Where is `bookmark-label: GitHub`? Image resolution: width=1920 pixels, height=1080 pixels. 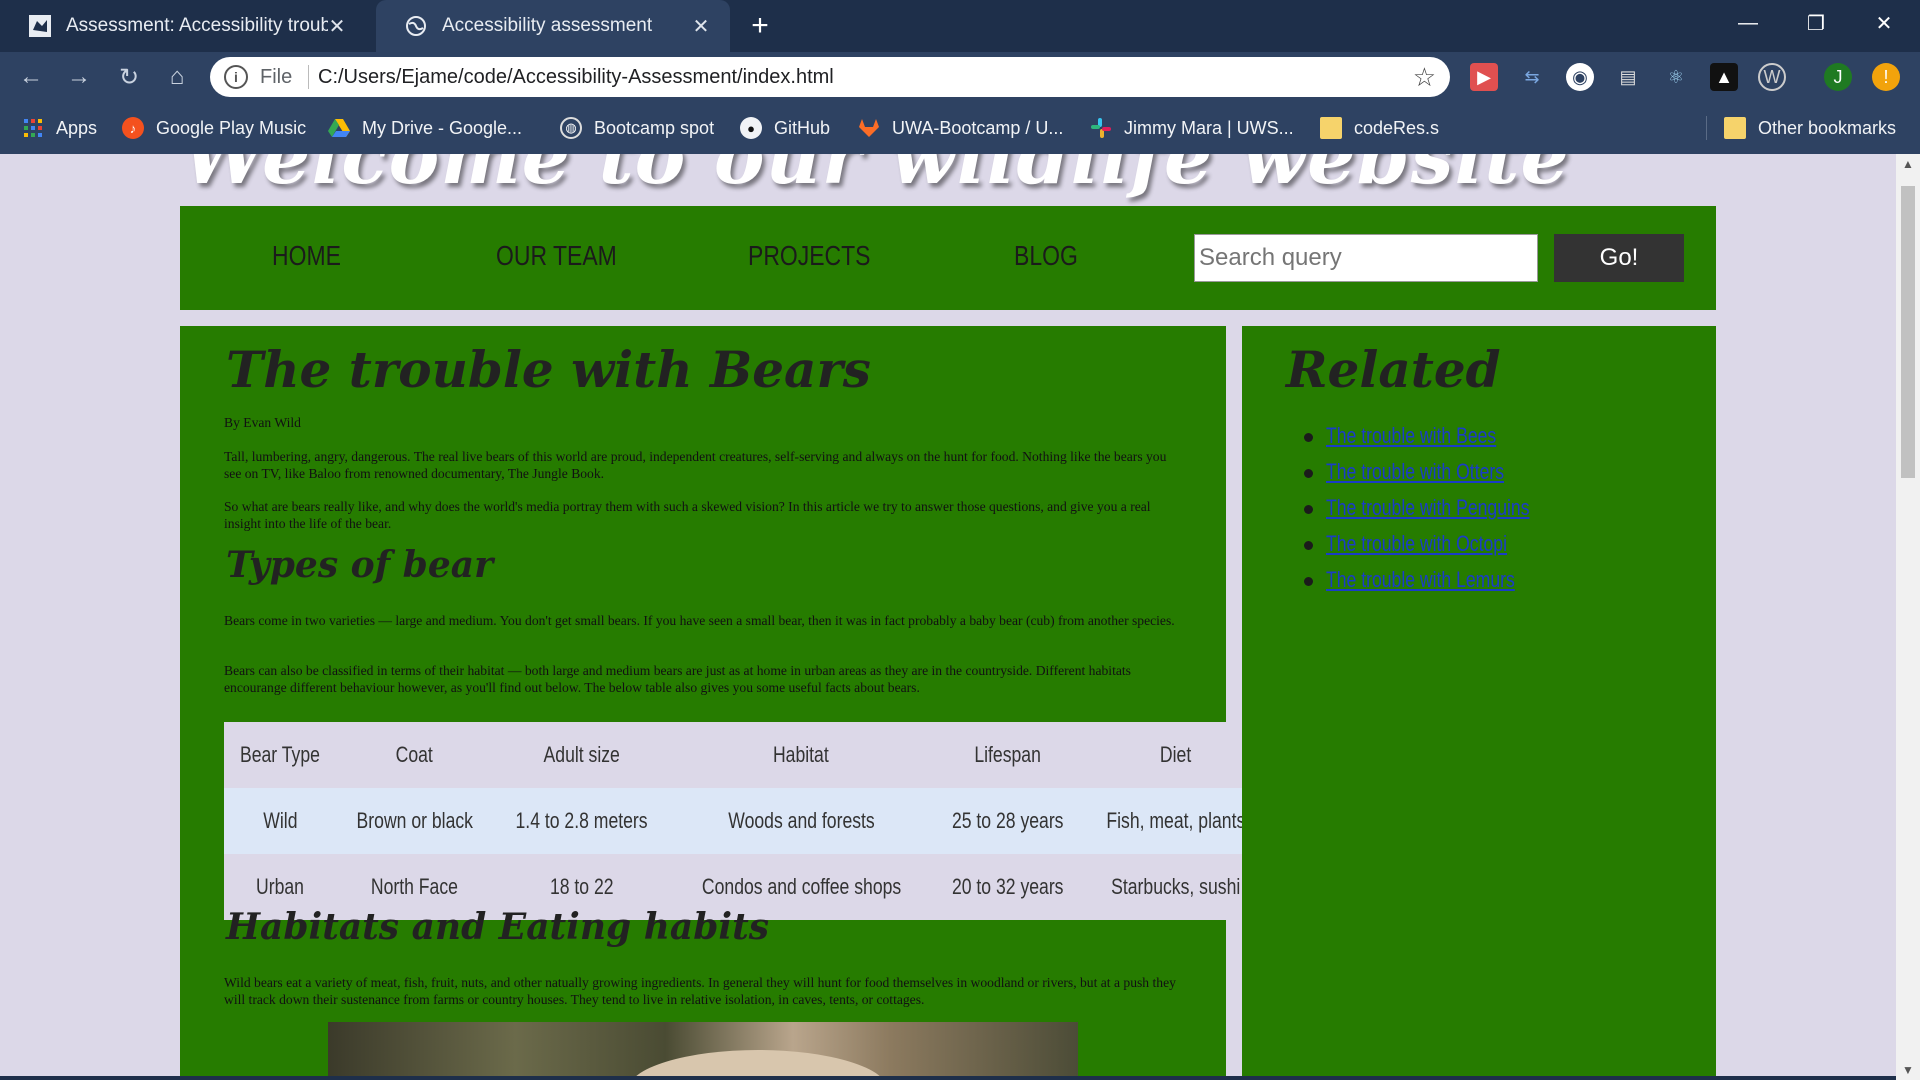 bookmark-label: GitHub is located at coordinates (802, 127).